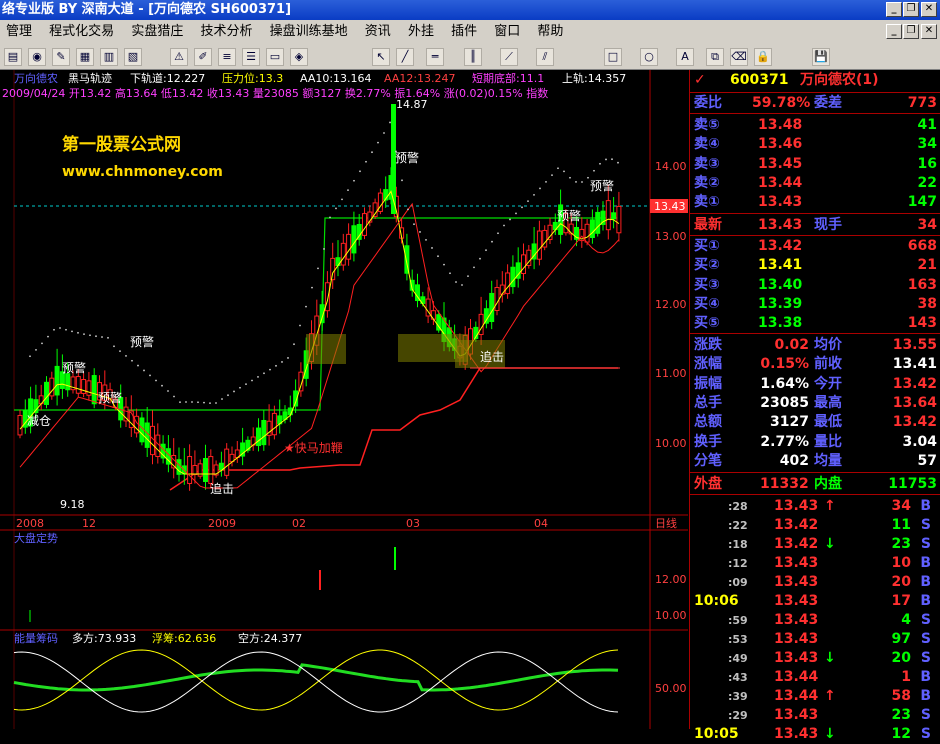 The height and width of the screenshot is (744, 940). I want to click on buy-volume: 21, so click(927, 265).